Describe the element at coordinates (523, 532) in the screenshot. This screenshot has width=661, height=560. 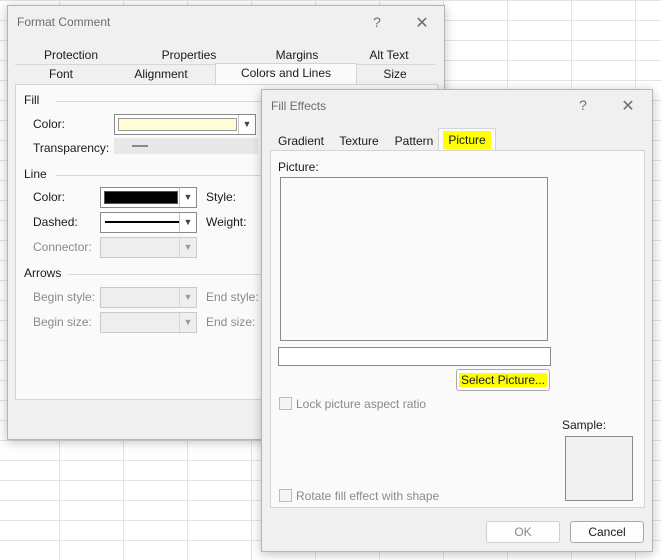
I see `ok-button: OK` at that location.